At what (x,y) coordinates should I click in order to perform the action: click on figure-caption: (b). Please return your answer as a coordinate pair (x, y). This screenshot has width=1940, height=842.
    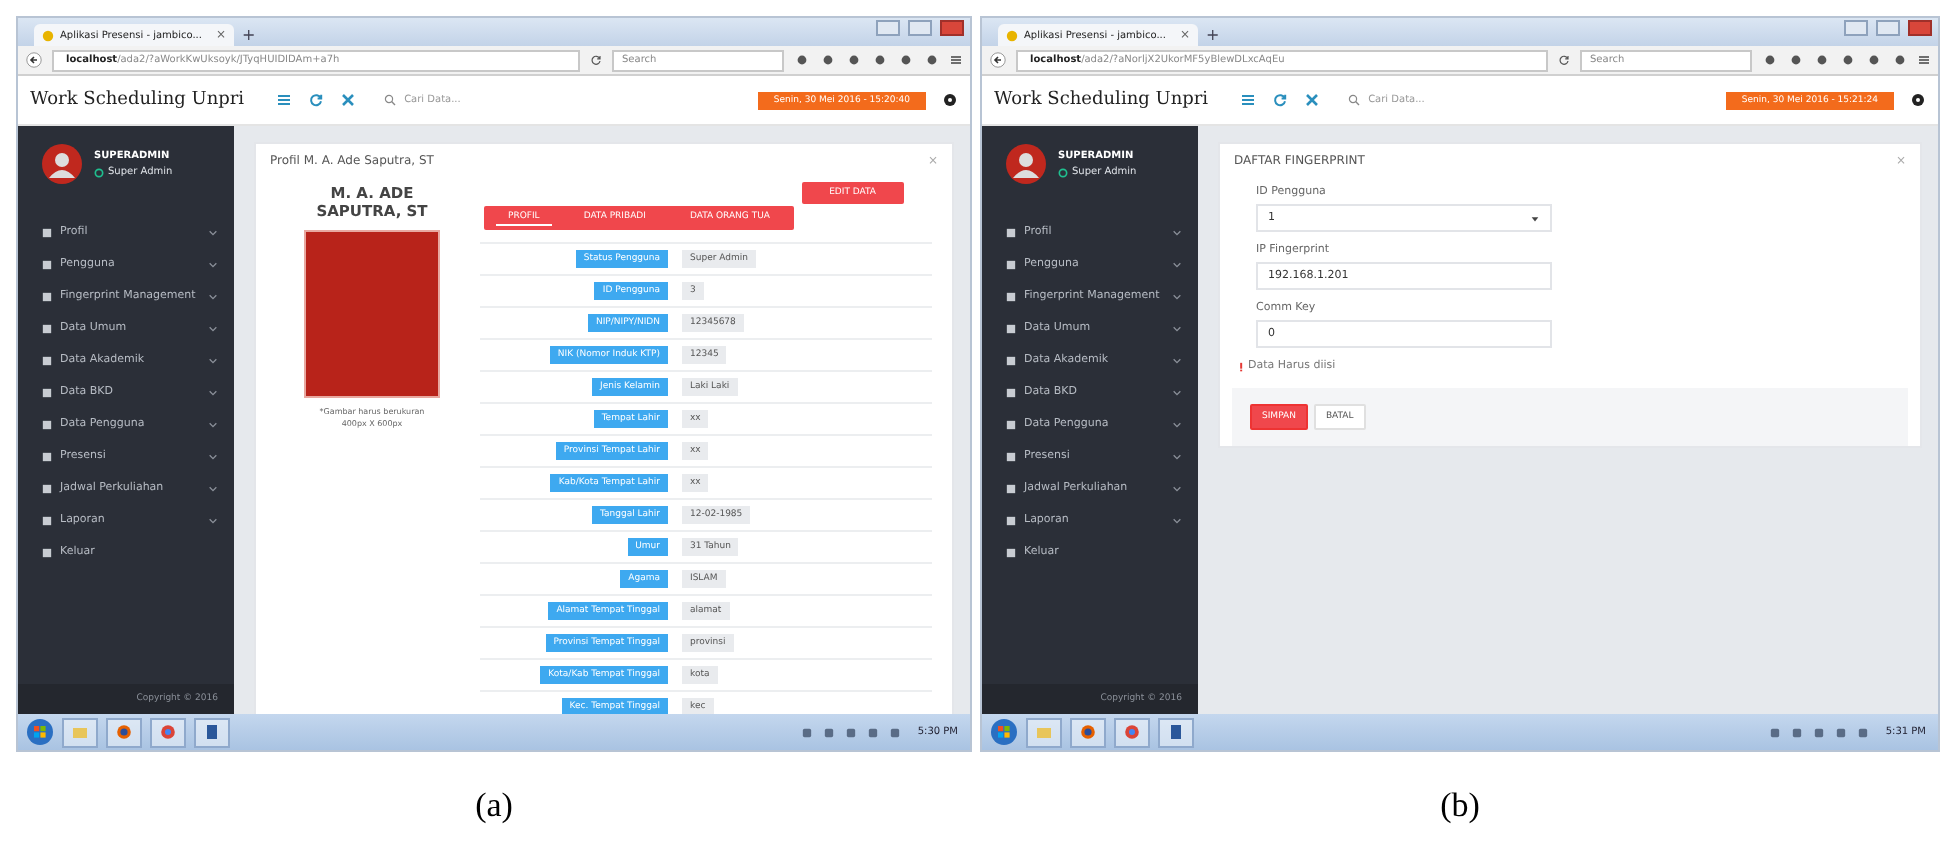
    Looking at the image, I should click on (1460, 806).